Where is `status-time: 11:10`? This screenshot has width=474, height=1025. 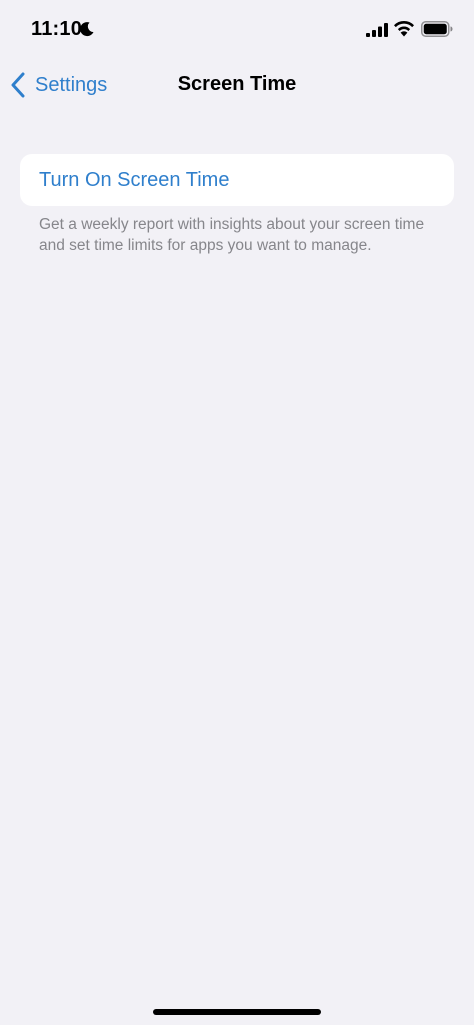 status-time: 11:10 is located at coordinates (57, 29).